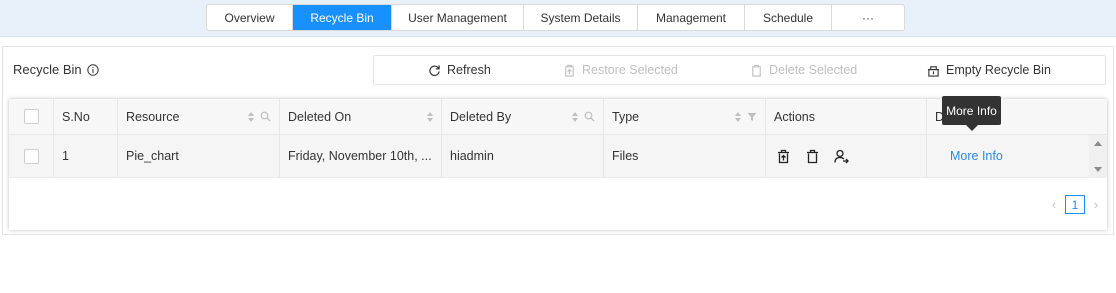  Describe the element at coordinates (434, 70) in the screenshot. I see `refresh-icon` at that location.